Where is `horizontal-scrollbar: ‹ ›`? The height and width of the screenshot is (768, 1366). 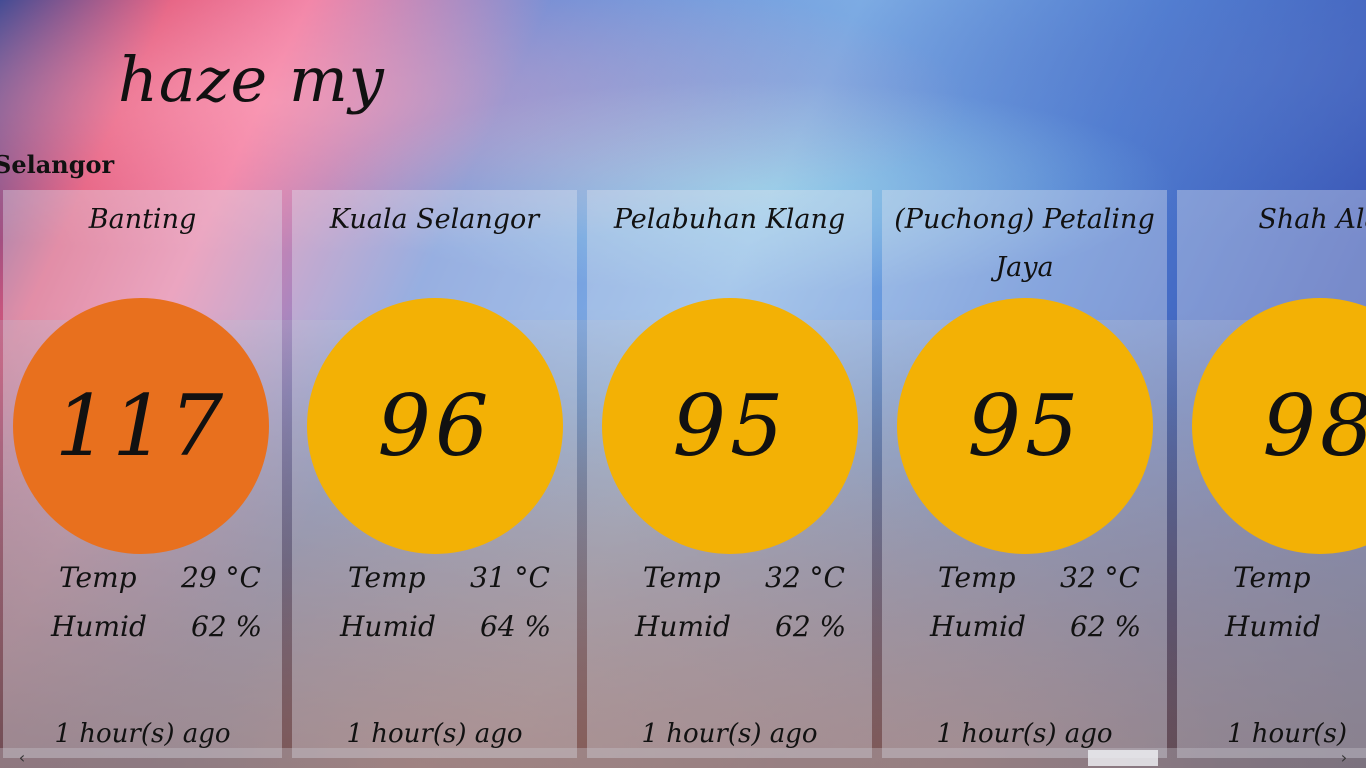
horizontal-scrollbar: ‹ › is located at coordinates (683, 758).